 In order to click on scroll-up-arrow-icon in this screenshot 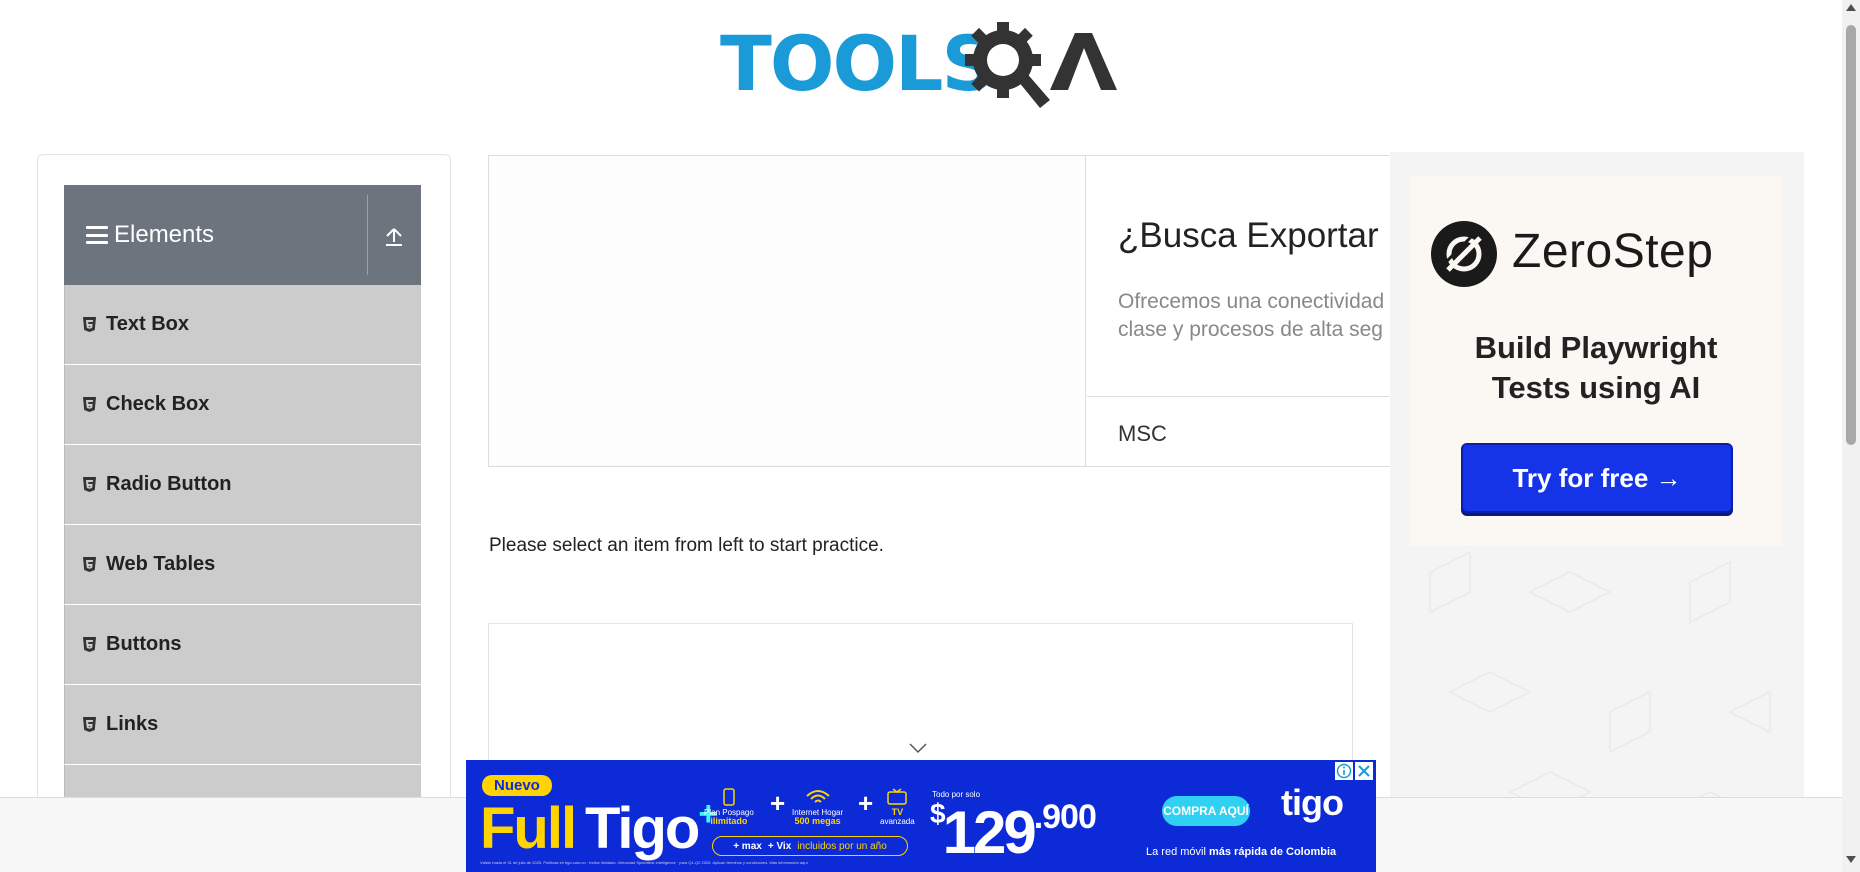, I will do `click(1851, 7)`.